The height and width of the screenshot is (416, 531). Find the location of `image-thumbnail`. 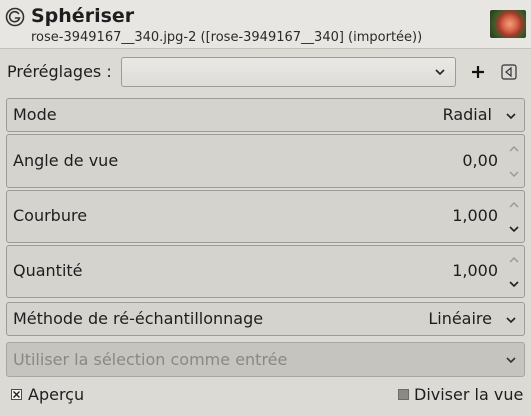

image-thumbnail is located at coordinates (508, 24).